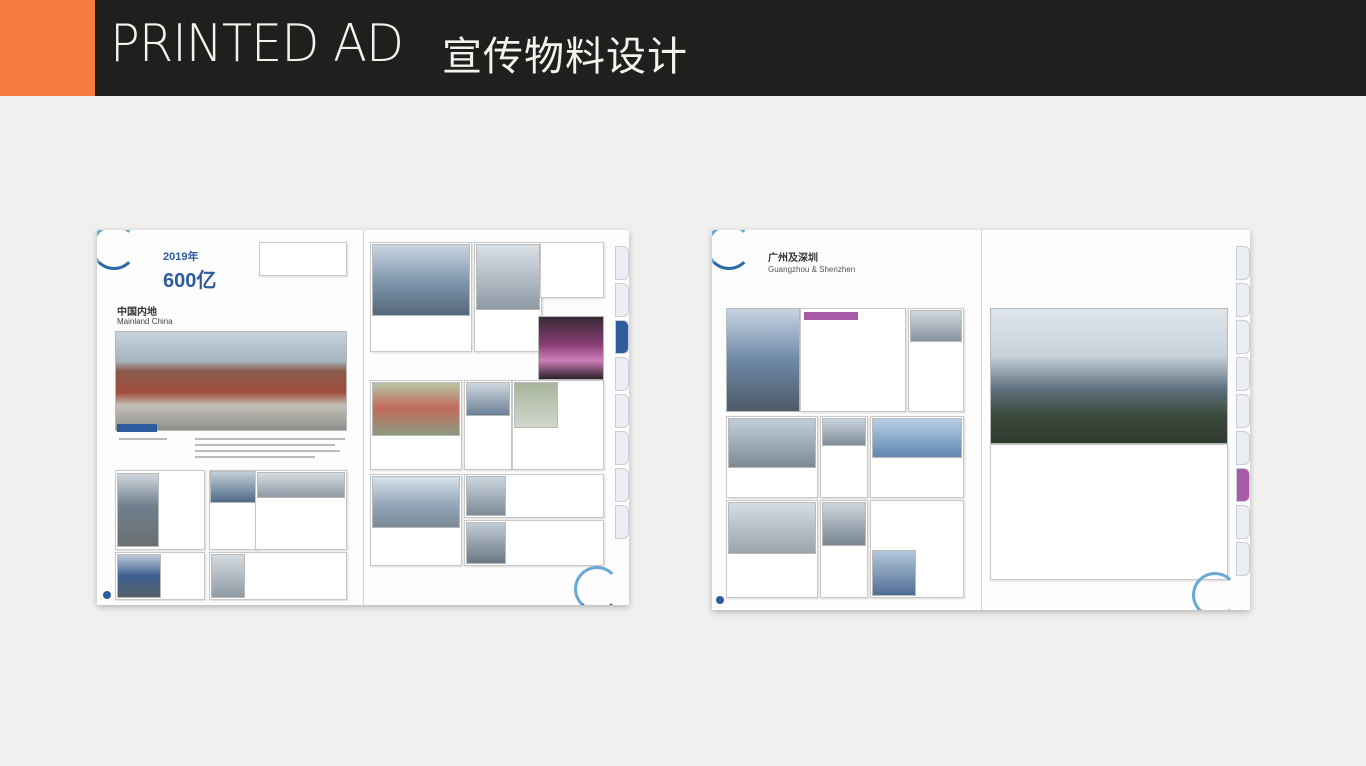 The image size is (1366, 766). I want to click on info-box, so click(303, 259).